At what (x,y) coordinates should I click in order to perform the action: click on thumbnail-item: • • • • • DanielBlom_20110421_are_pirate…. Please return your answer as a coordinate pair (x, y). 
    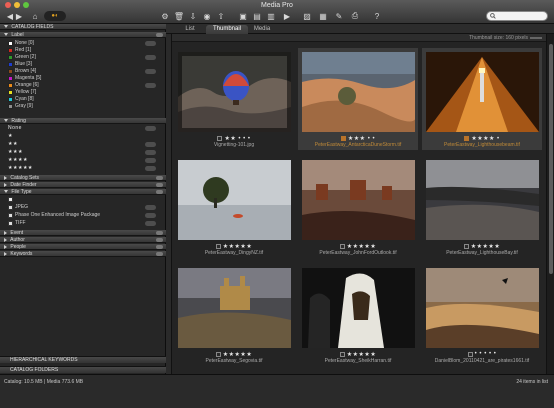
    Looking at the image, I should click on (482, 314).